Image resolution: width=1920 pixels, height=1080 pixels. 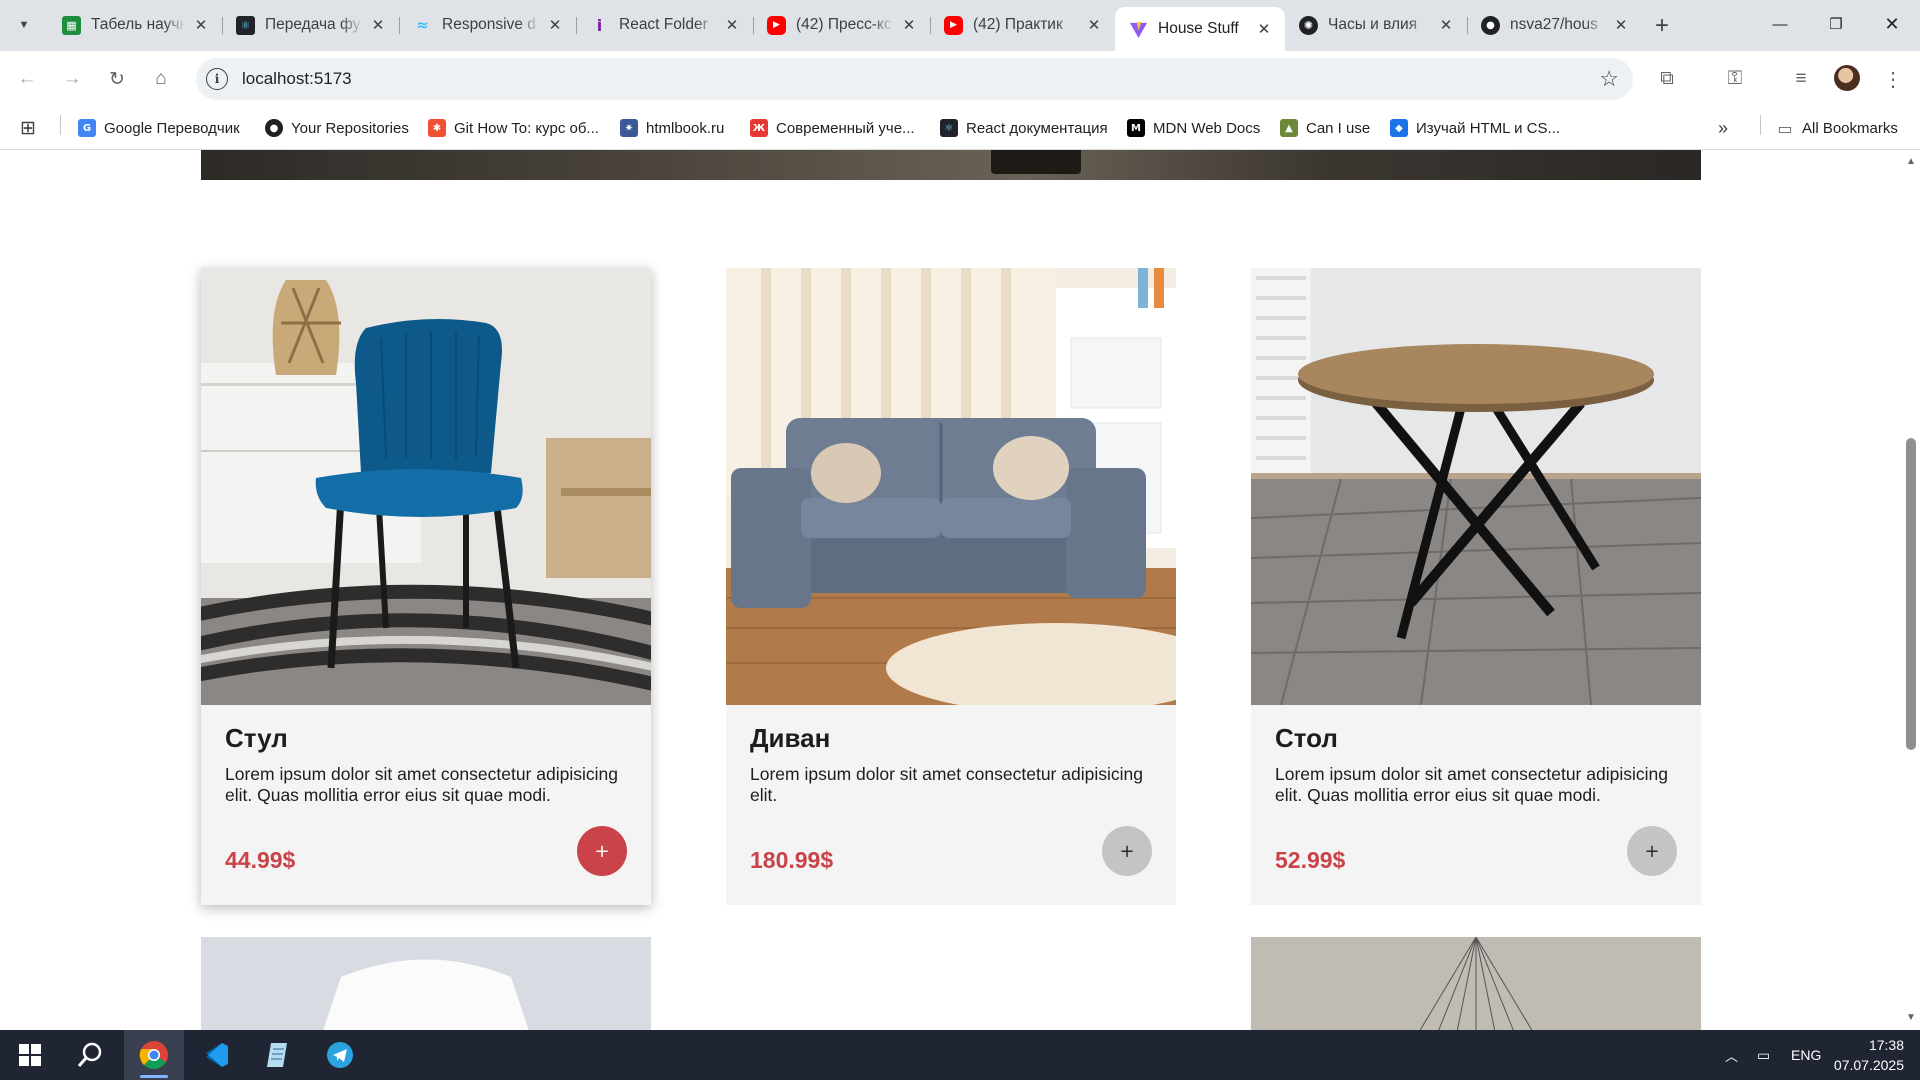 What do you see at coordinates (1723, 128) in the screenshot?
I see `more-bookmarks-button: »` at bounding box center [1723, 128].